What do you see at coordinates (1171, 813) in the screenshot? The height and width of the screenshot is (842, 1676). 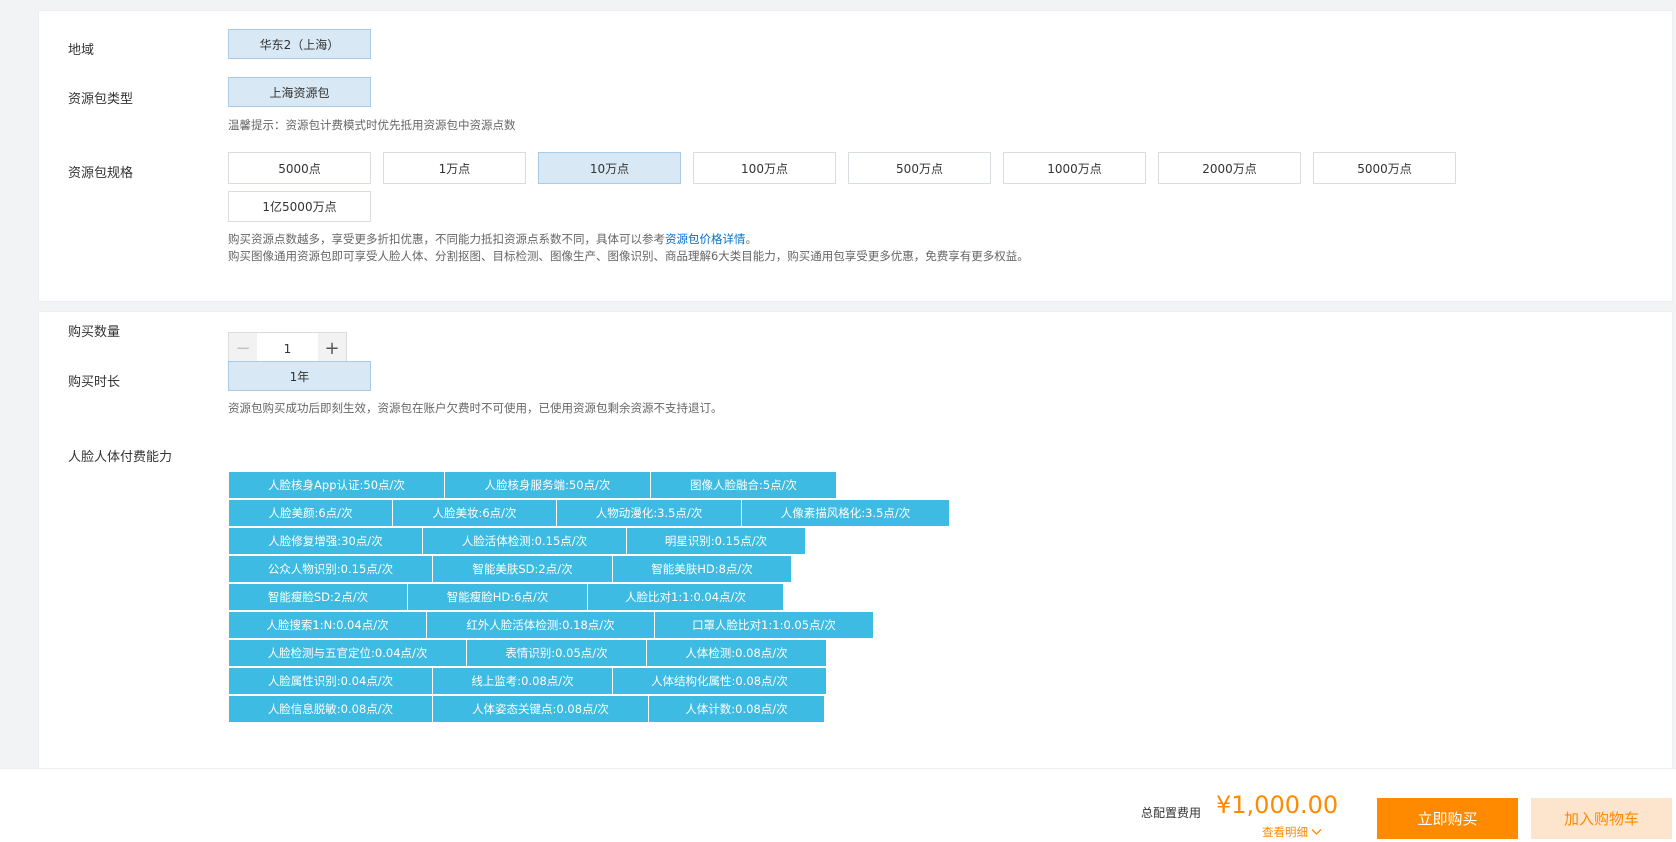 I see `total-cost-label: 总配置费用` at bounding box center [1171, 813].